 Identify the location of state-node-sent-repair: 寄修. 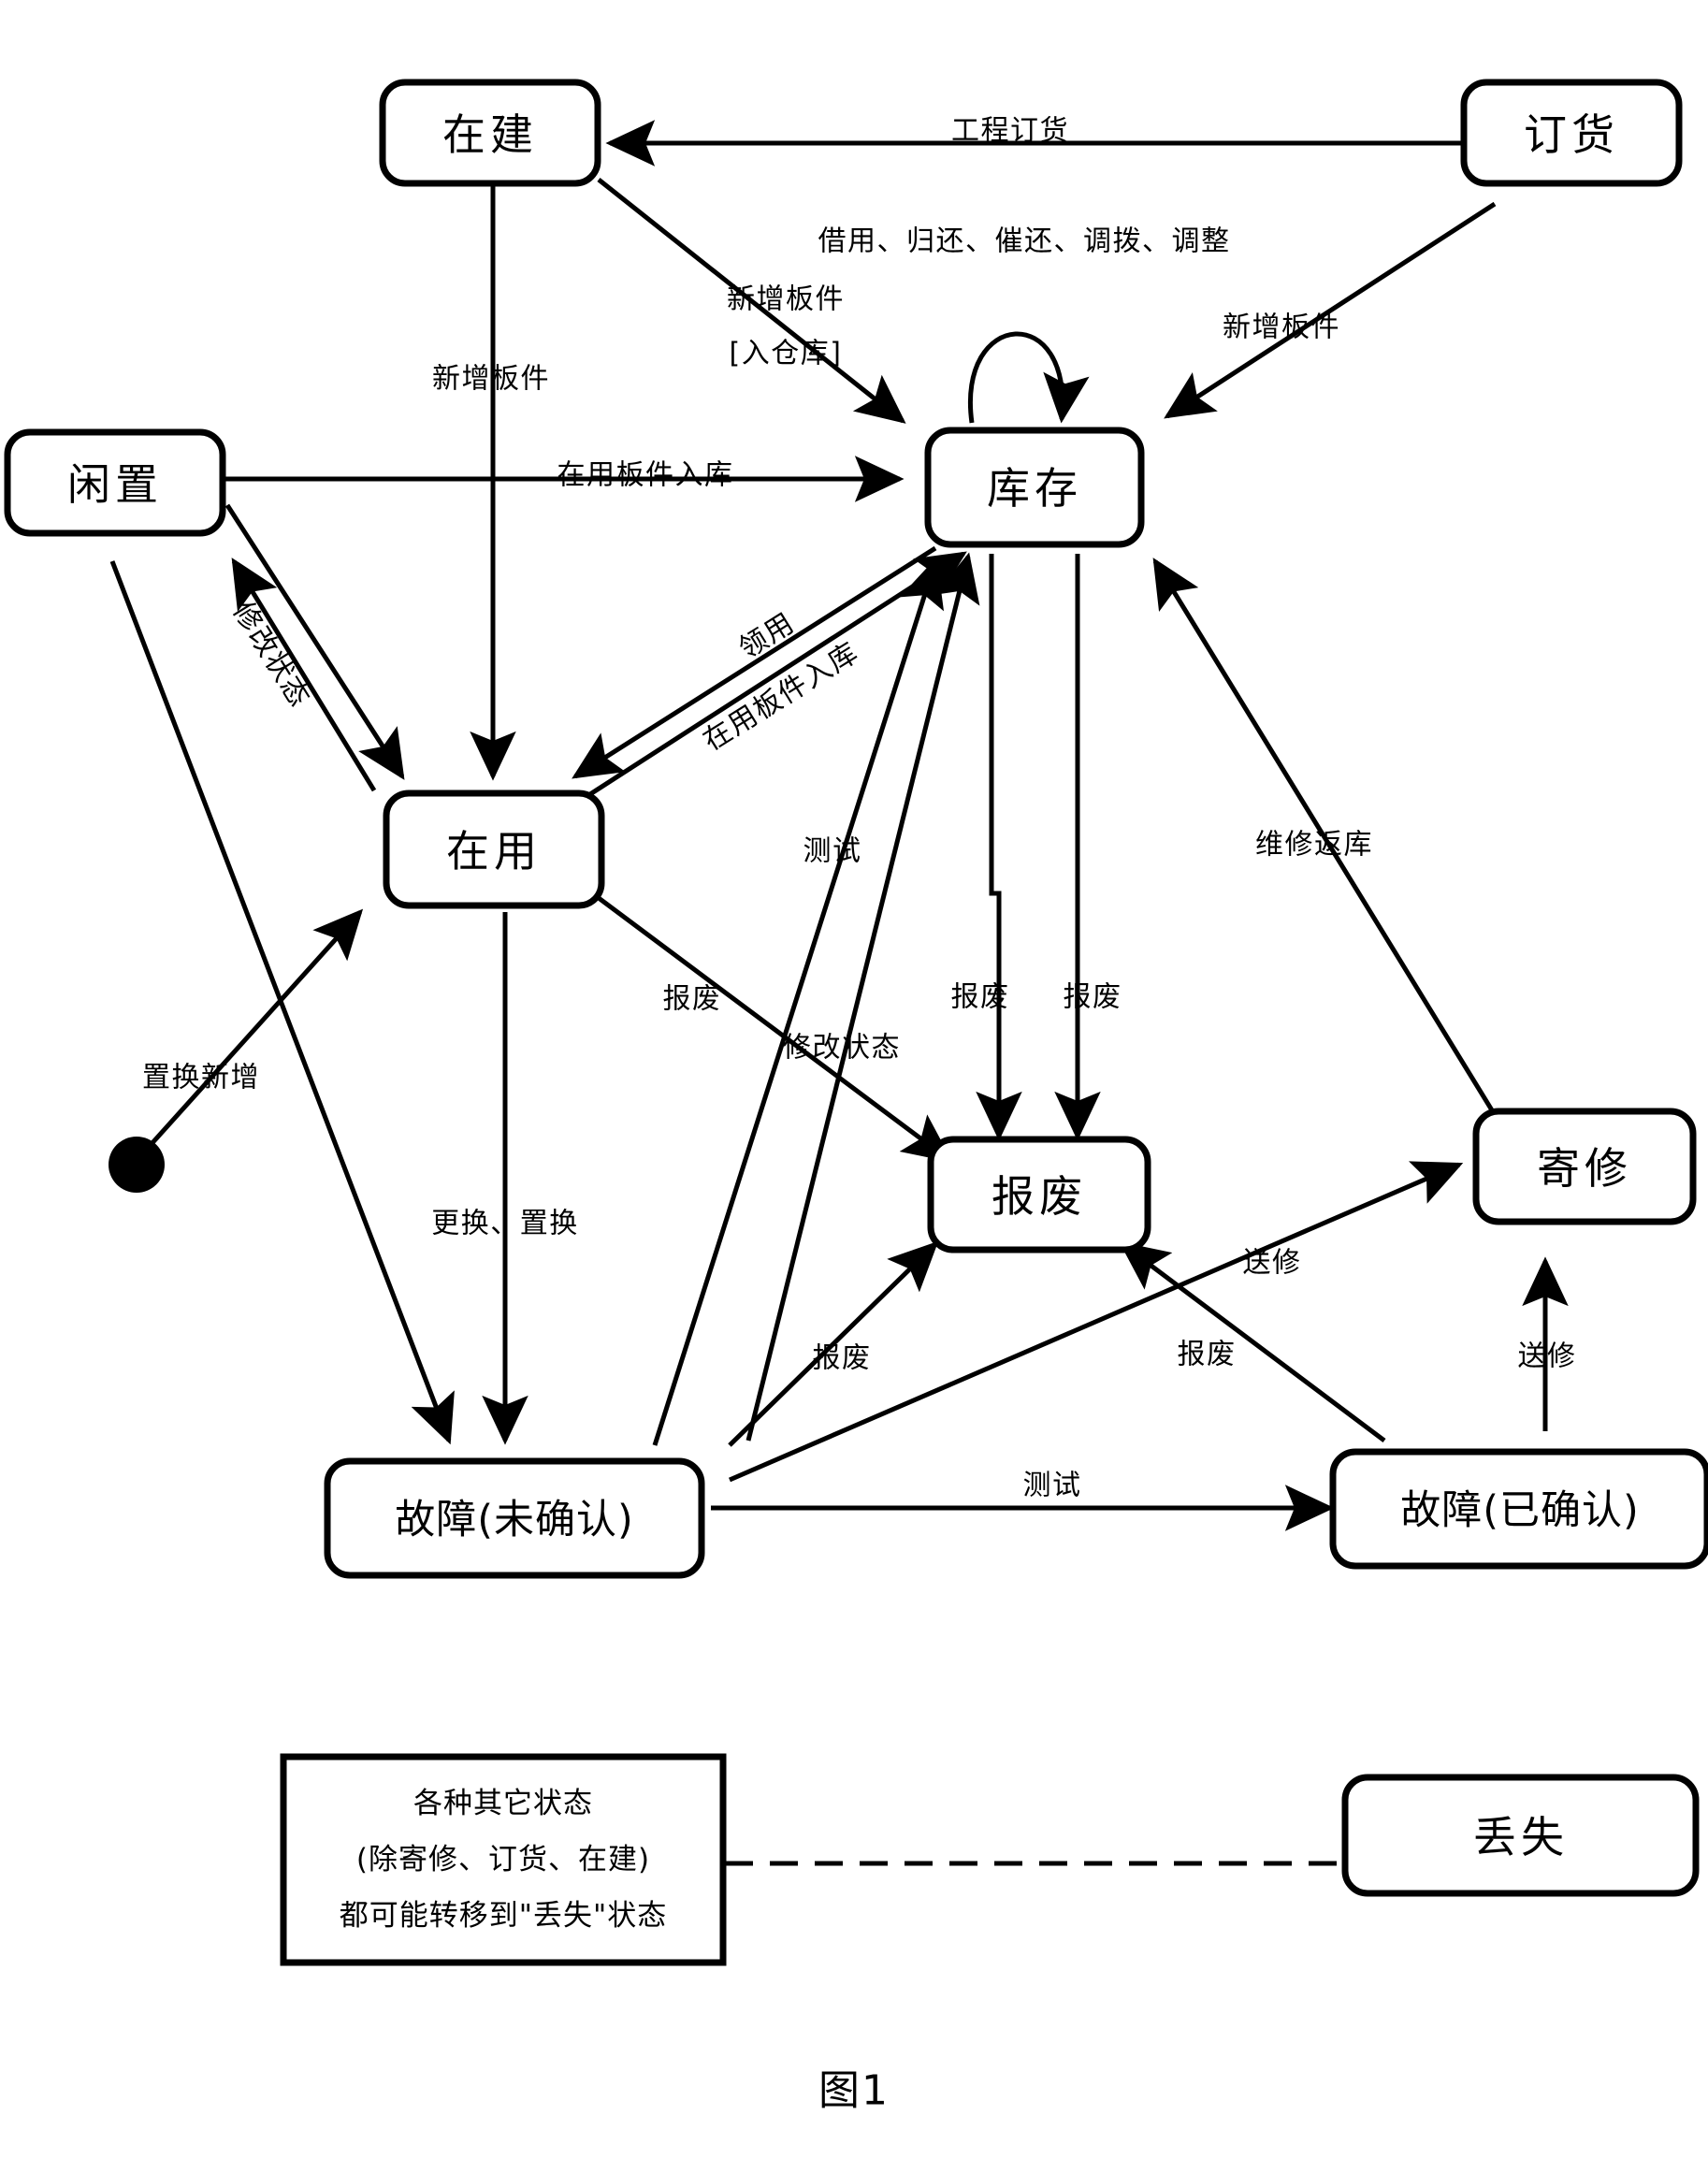
(1584, 1166).